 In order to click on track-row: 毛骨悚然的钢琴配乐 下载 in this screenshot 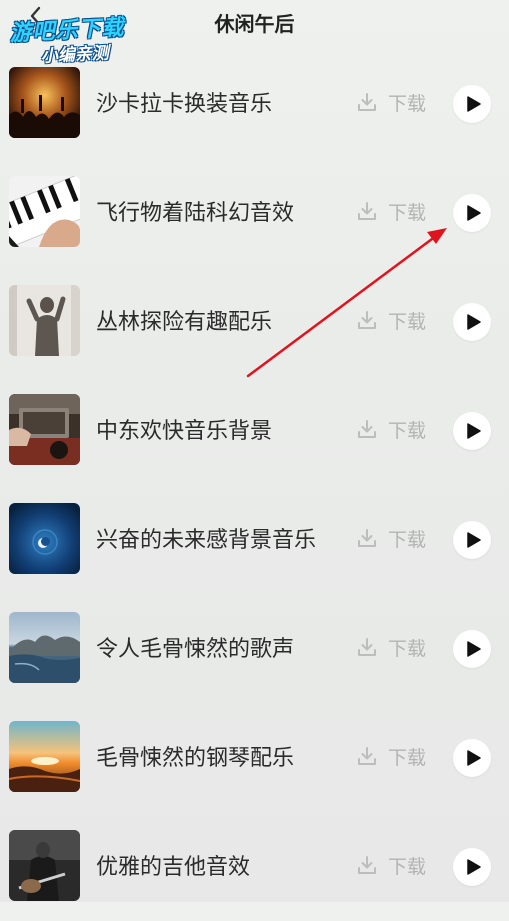, I will do `click(254, 758)`.